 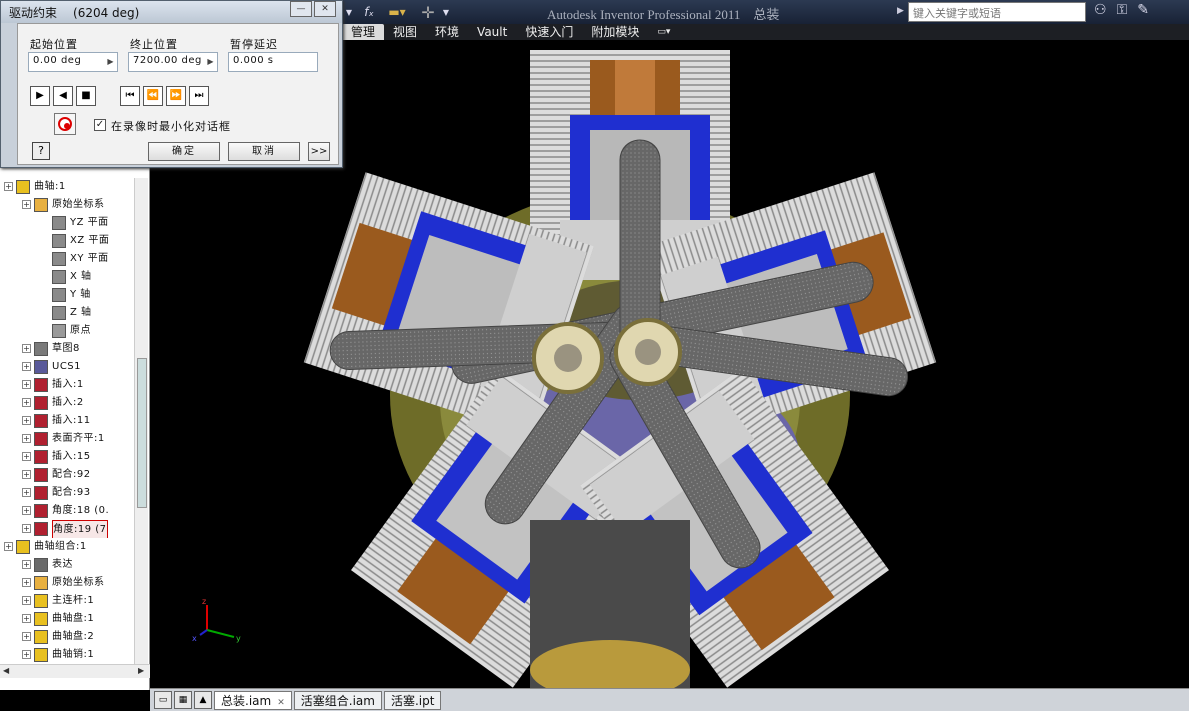 What do you see at coordinates (69, 313) in the screenshot?
I see `tree-node: Z 轴` at bounding box center [69, 313].